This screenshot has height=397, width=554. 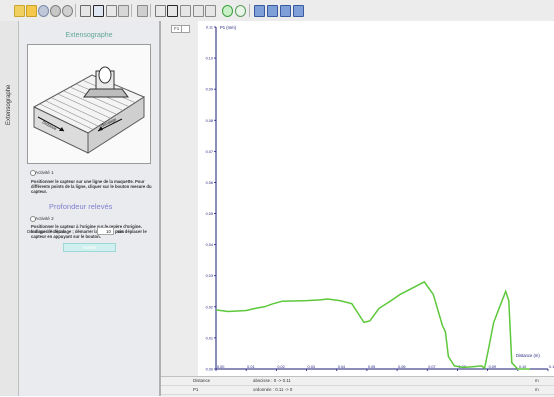 I want to click on y-tick-label: 0.09, so click(x=209, y=90).